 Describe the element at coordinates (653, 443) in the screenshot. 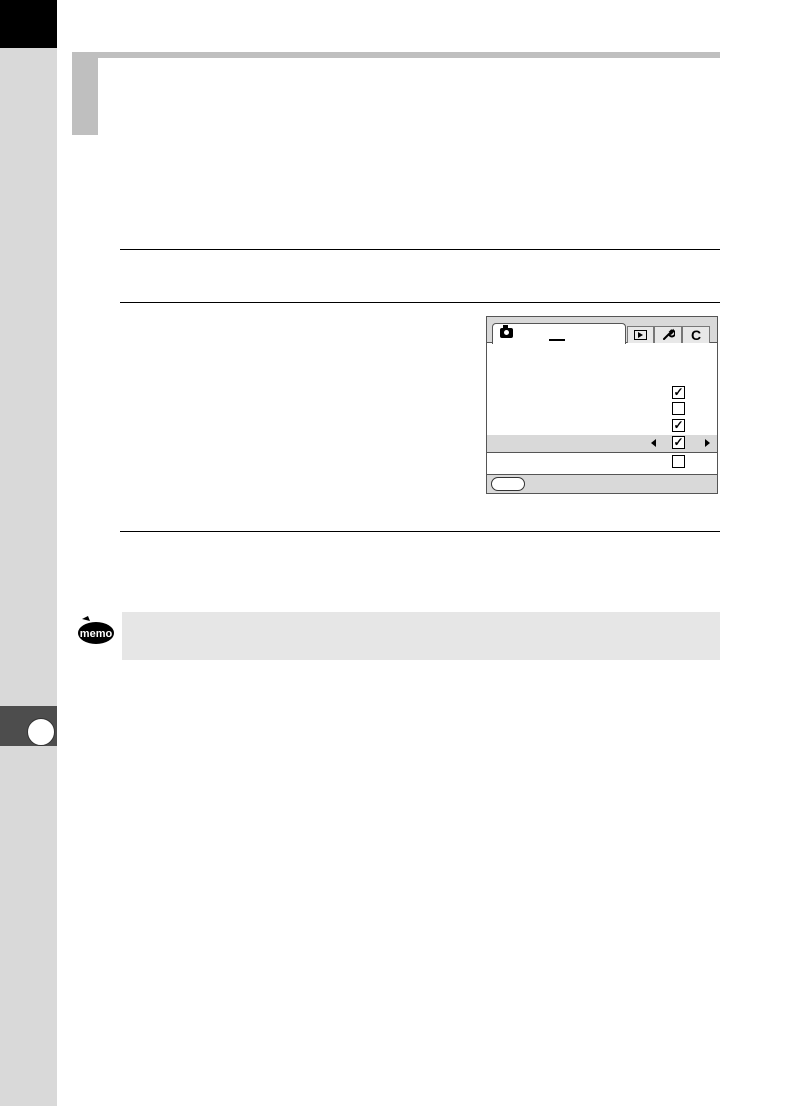

I see `arrow-left-icon` at that location.